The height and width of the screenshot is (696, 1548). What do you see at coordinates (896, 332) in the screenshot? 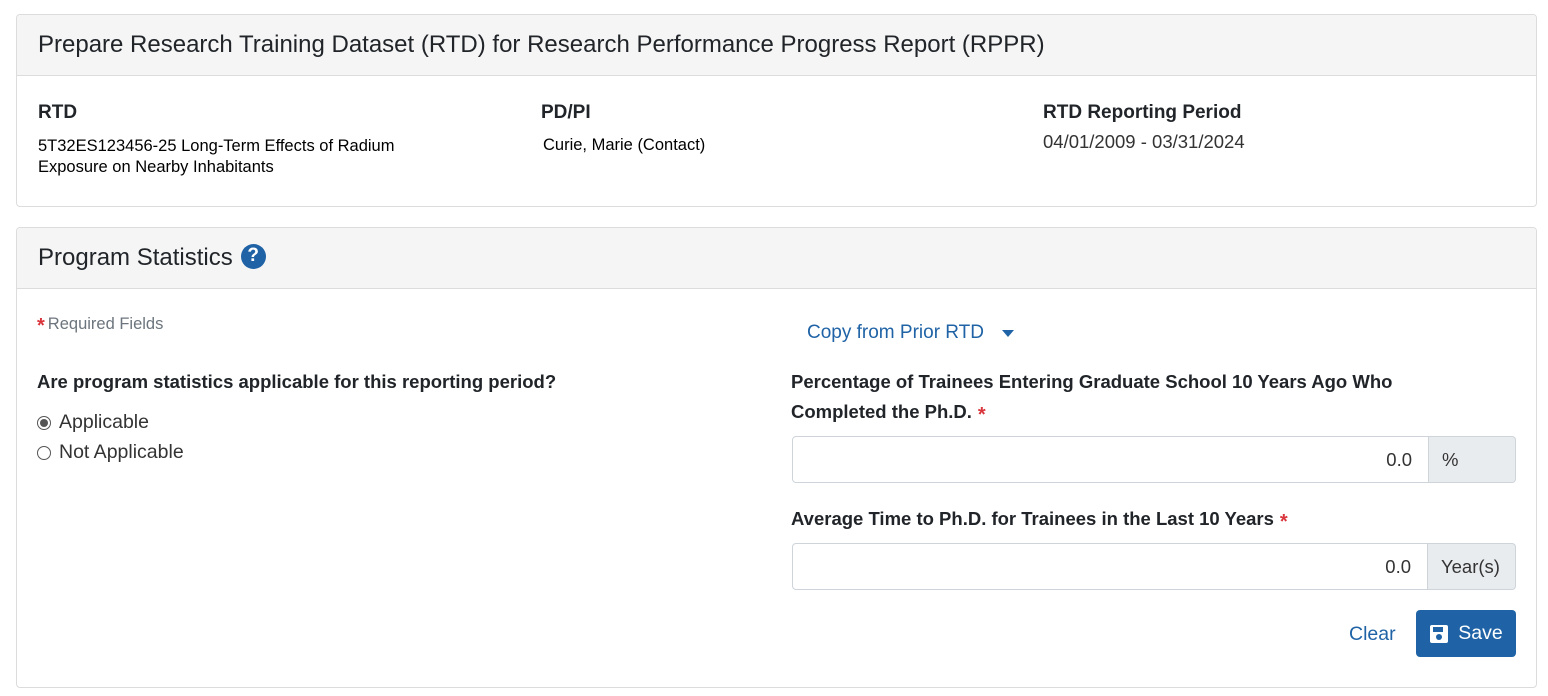
I see `copy-from-prior-rtd-label: Copy from Prior RTD` at bounding box center [896, 332].